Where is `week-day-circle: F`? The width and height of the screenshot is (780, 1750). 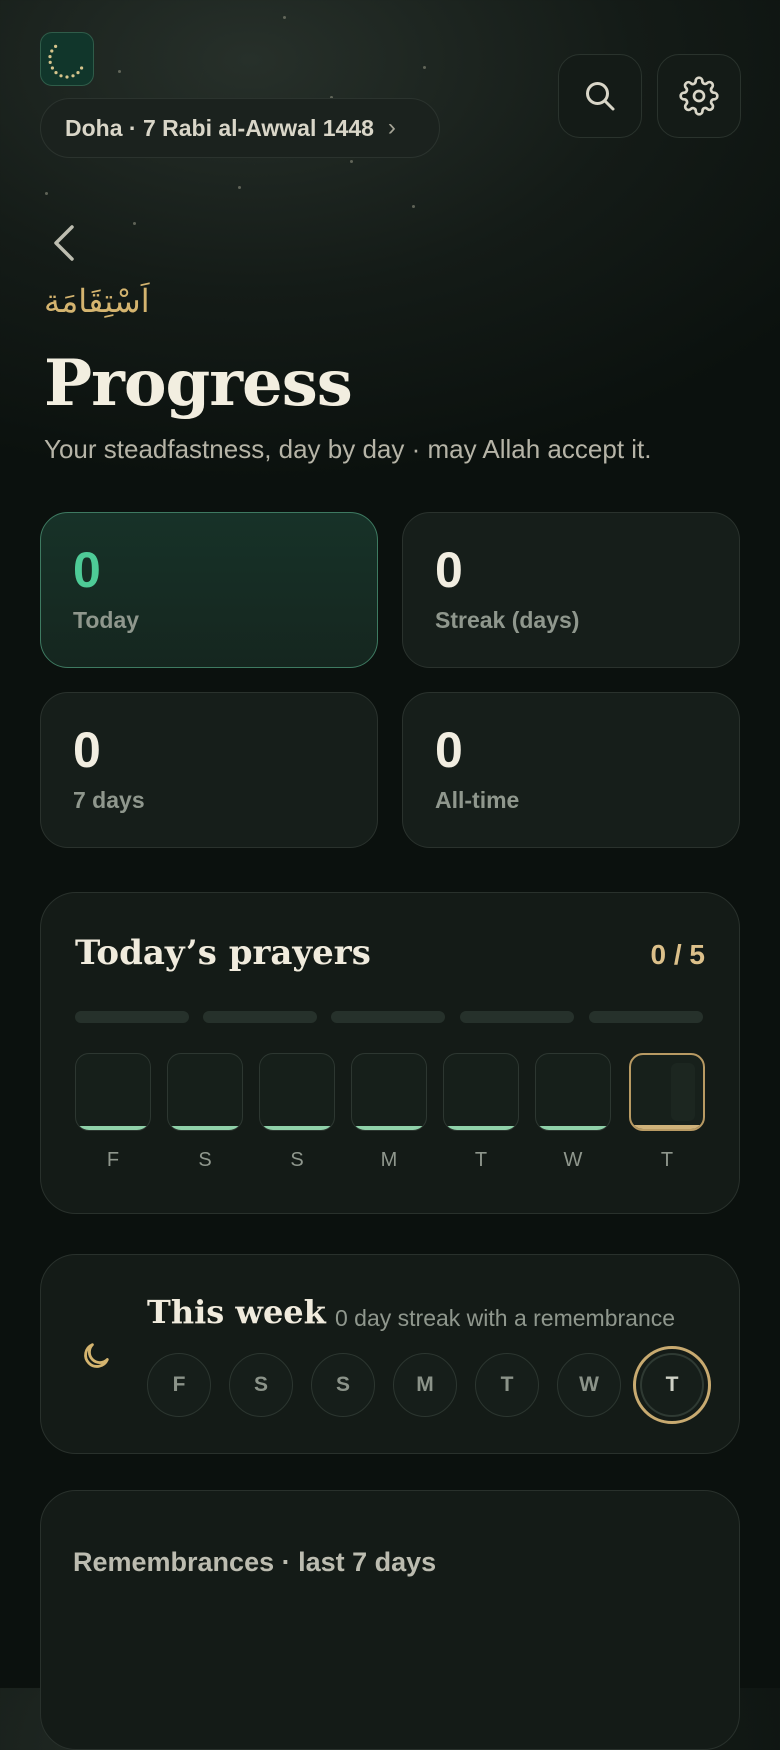 week-day-circle: F is located at coordinates (179, 1385).